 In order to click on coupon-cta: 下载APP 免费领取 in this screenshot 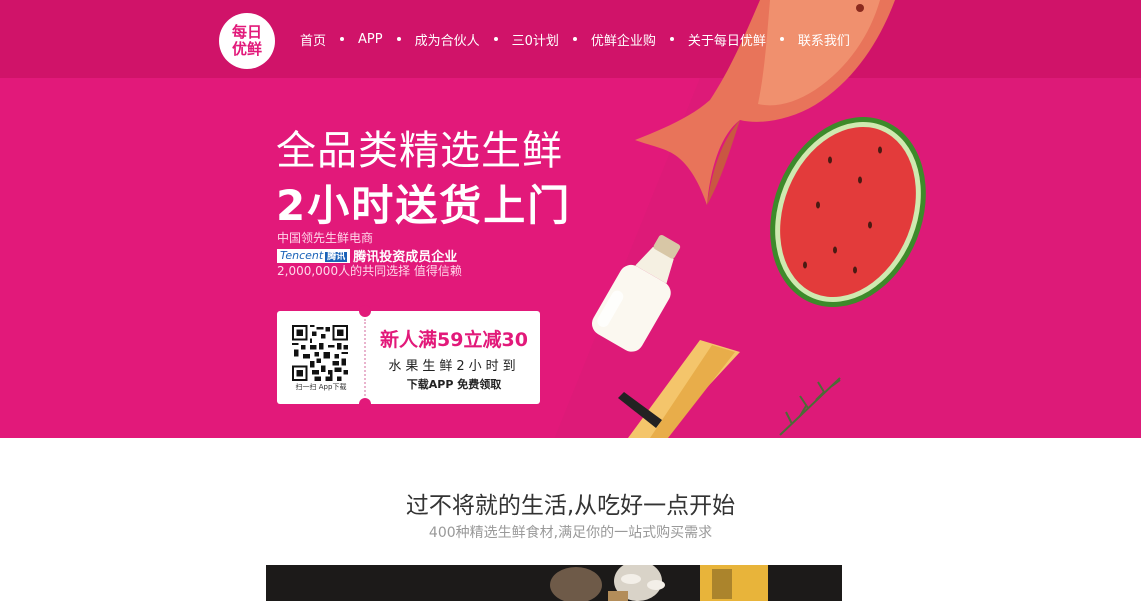, I will do `click(454, 384)`.